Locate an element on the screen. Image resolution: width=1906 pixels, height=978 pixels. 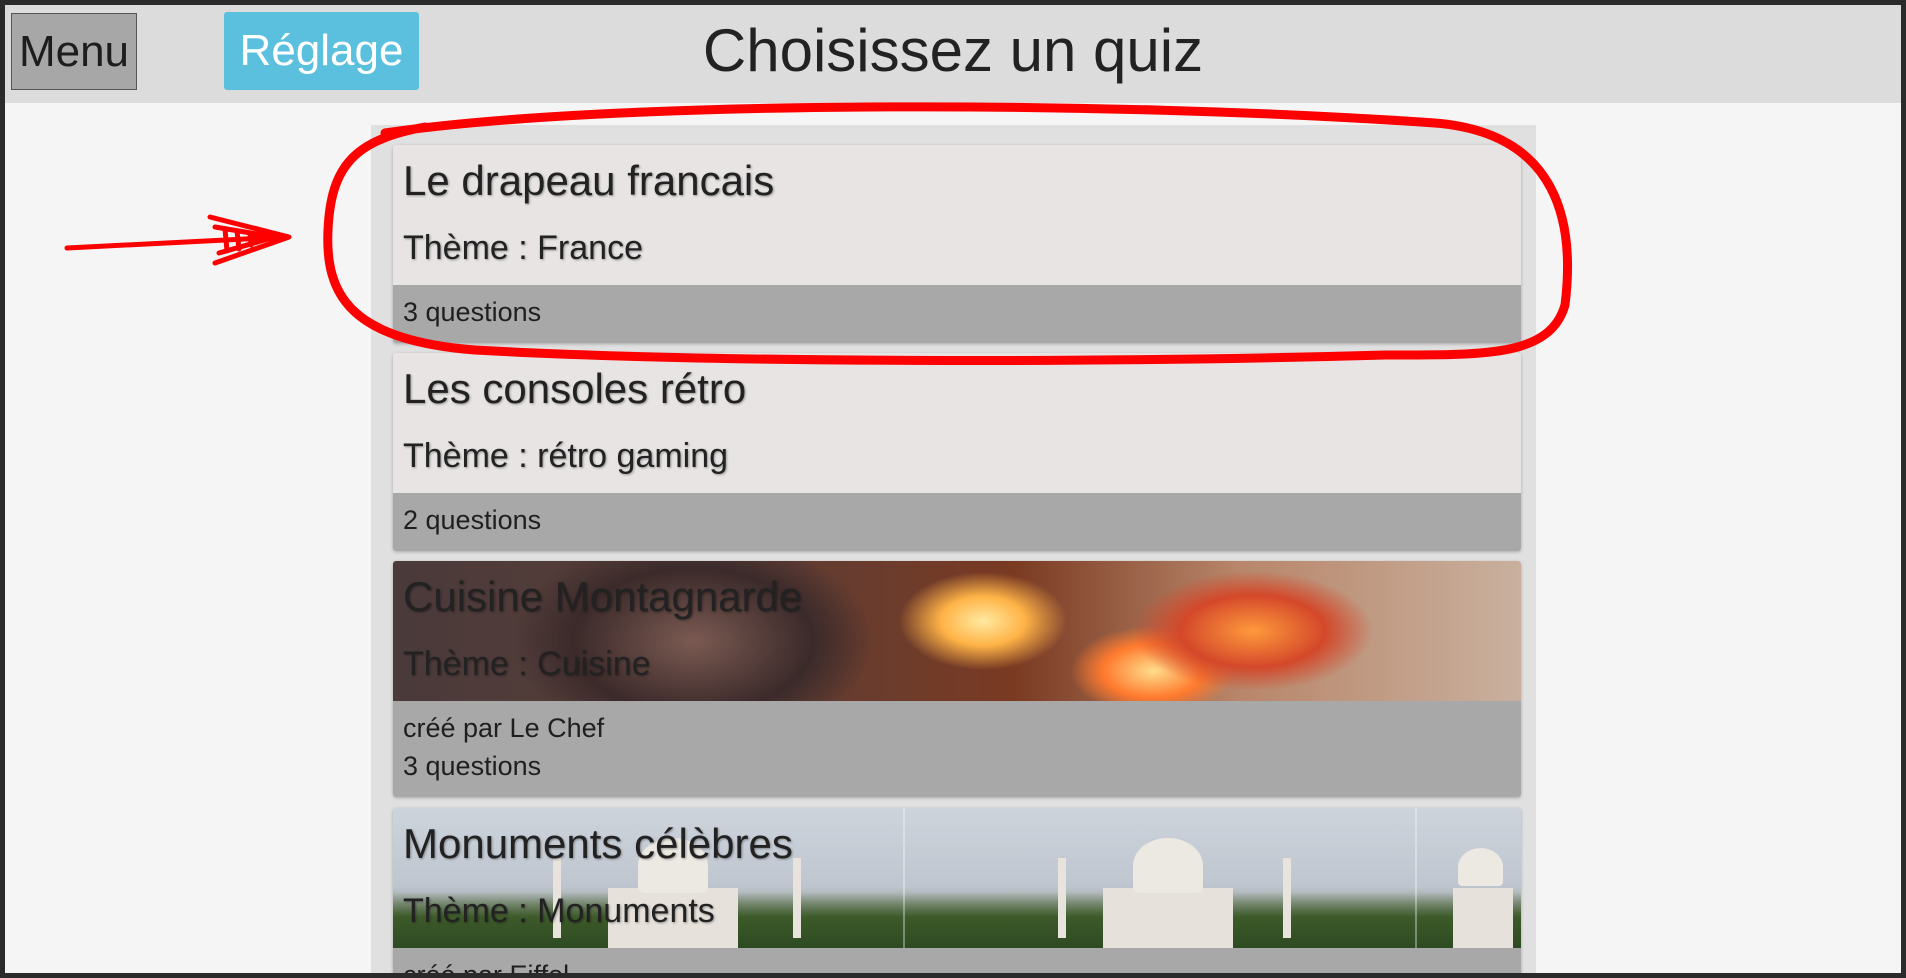
quiz-card-footer: créé par Eiffel is located at coordinates (957, 960).